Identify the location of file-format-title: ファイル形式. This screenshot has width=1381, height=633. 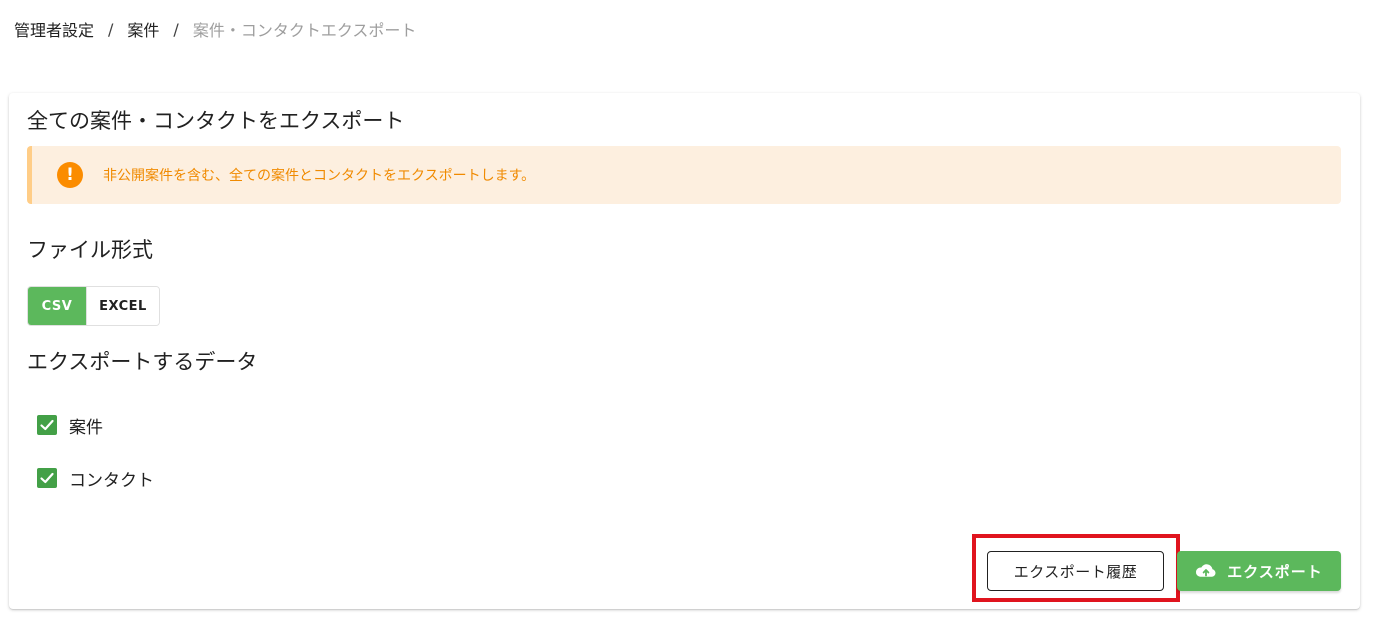
(90, 250).